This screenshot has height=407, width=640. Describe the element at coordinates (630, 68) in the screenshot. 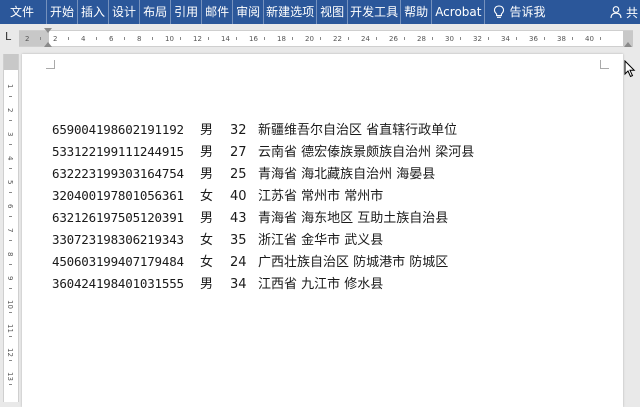

I see `mouse-pointer-icon` at that location.